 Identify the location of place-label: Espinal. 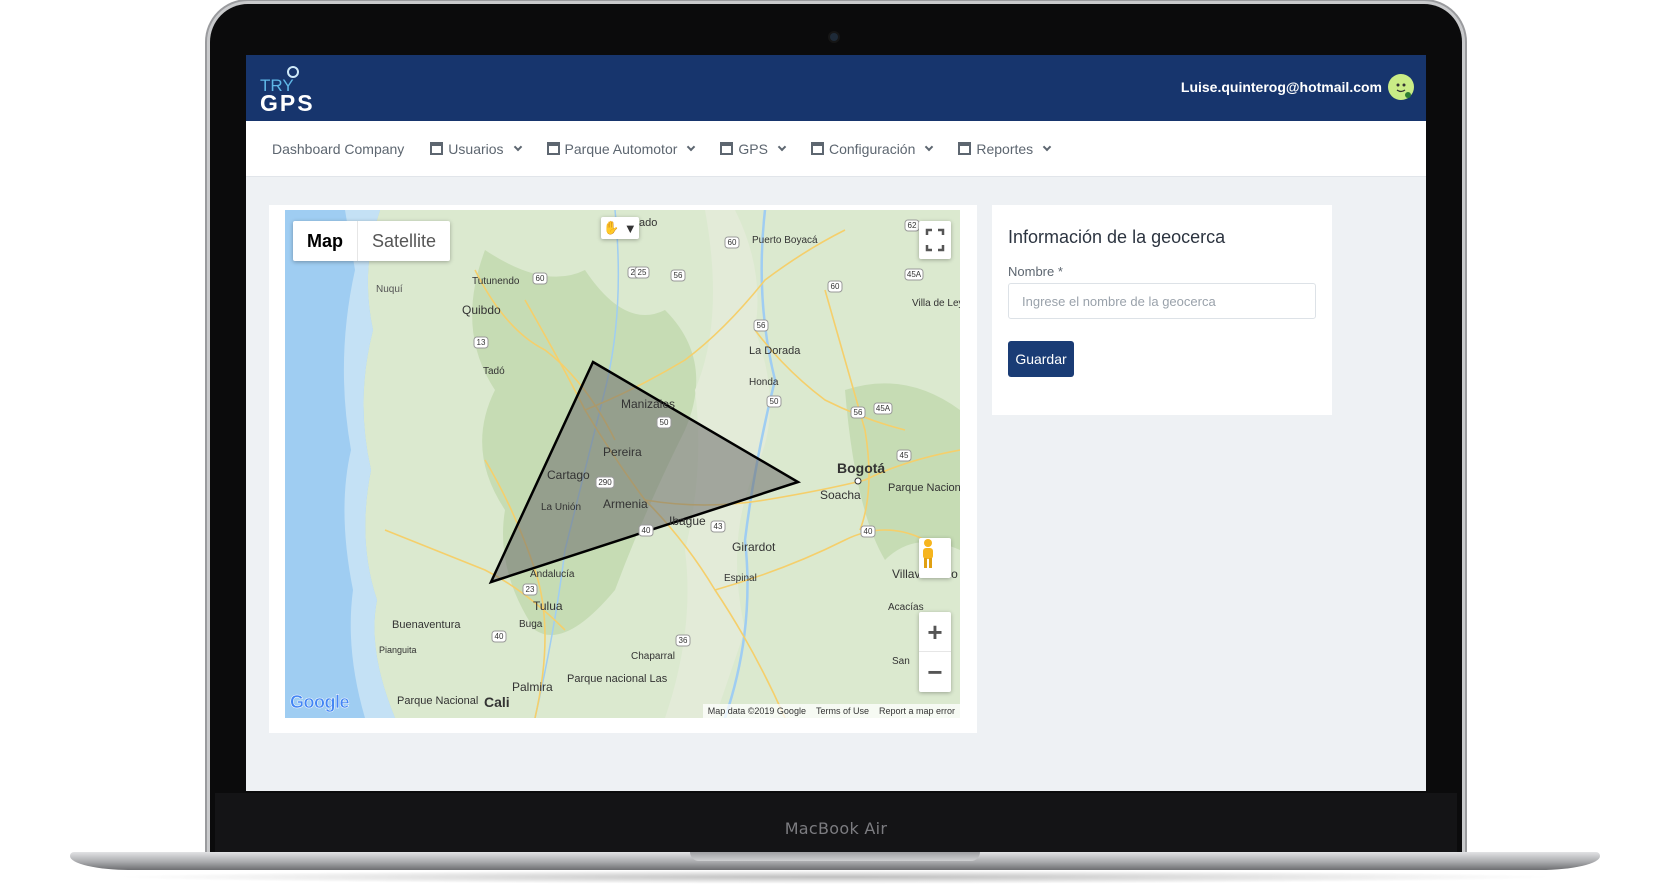
(740, 578).